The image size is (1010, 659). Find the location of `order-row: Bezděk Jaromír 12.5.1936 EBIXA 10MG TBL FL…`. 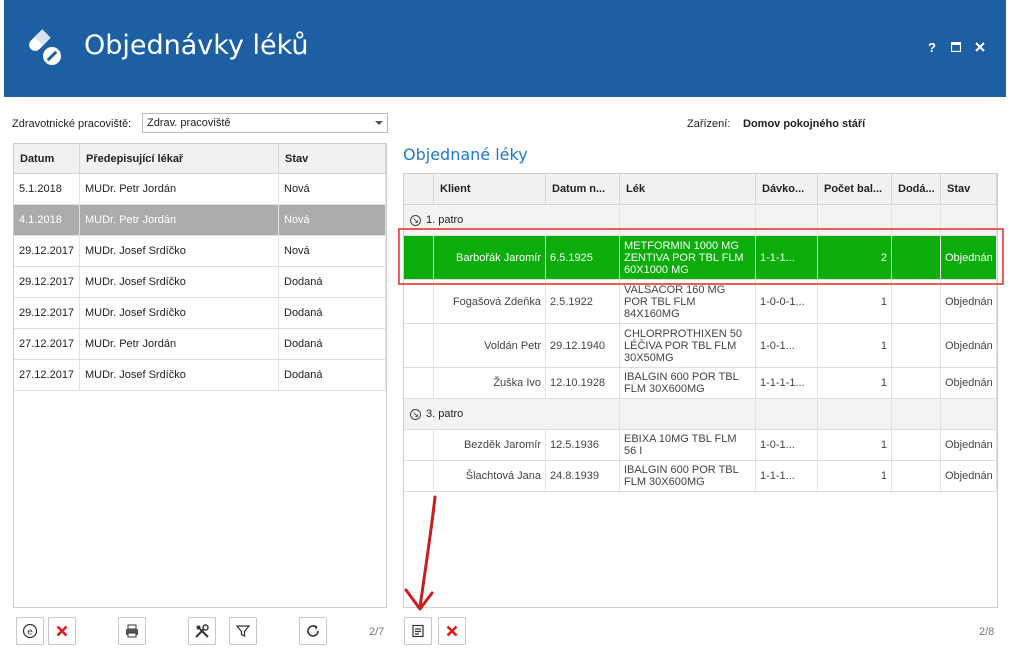

order-row: Bezděk Jaromír 12.5.1936 EBIXA 10MG TBL FL… is located at coordinates (700, 445).